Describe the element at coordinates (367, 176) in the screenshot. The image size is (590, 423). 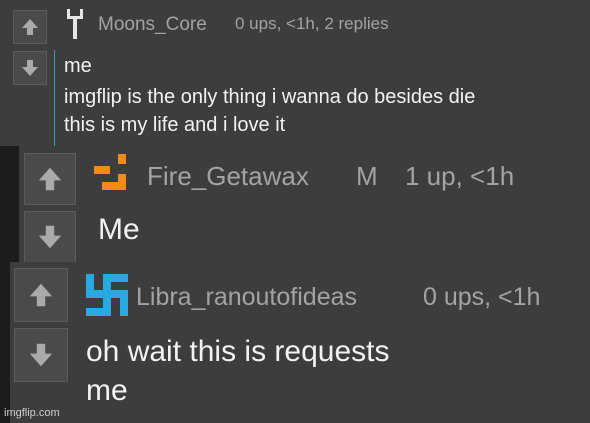
I see `comment-2-badge: M` at that location.